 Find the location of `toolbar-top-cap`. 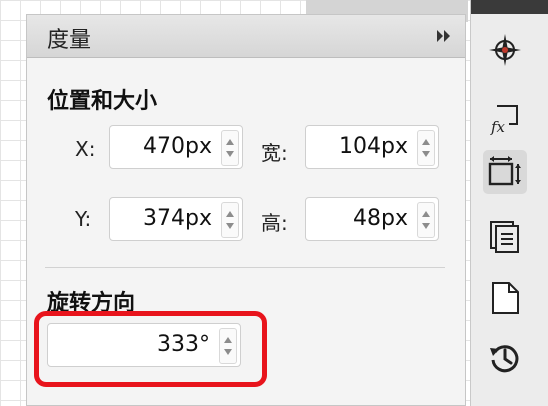

toolbar-top-cap is located at coordinates (509, 7).